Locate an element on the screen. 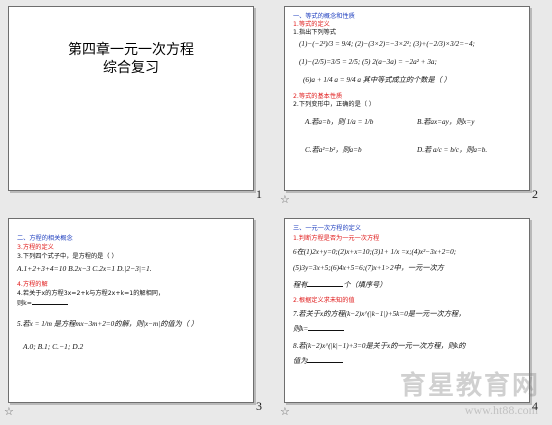 The image size is (552, 425). slide-3-options2: A.0; B.1; C.−1; D.2 is located at coordinates (53, 346).